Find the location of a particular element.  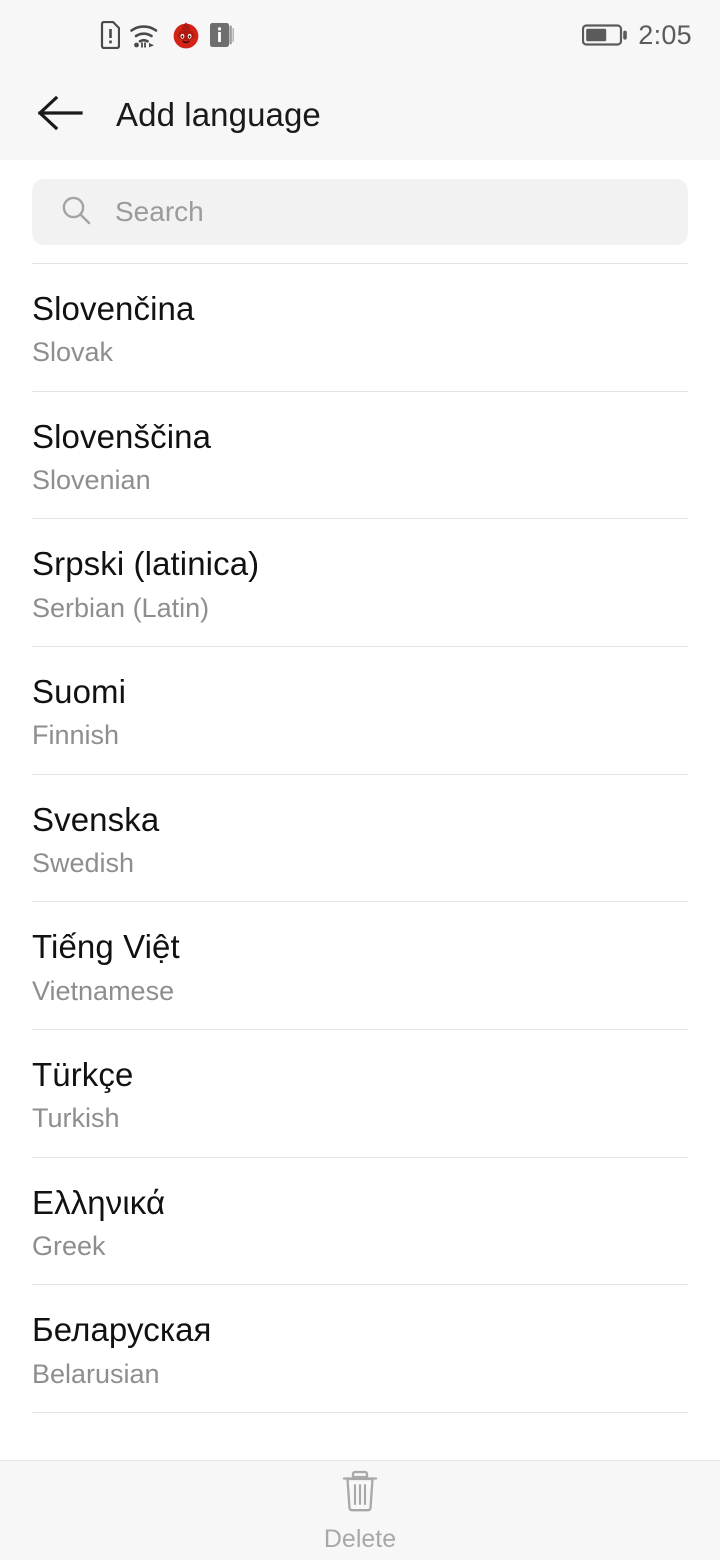

language-native-name: Slovenščina is located at coordinates (122, 436).